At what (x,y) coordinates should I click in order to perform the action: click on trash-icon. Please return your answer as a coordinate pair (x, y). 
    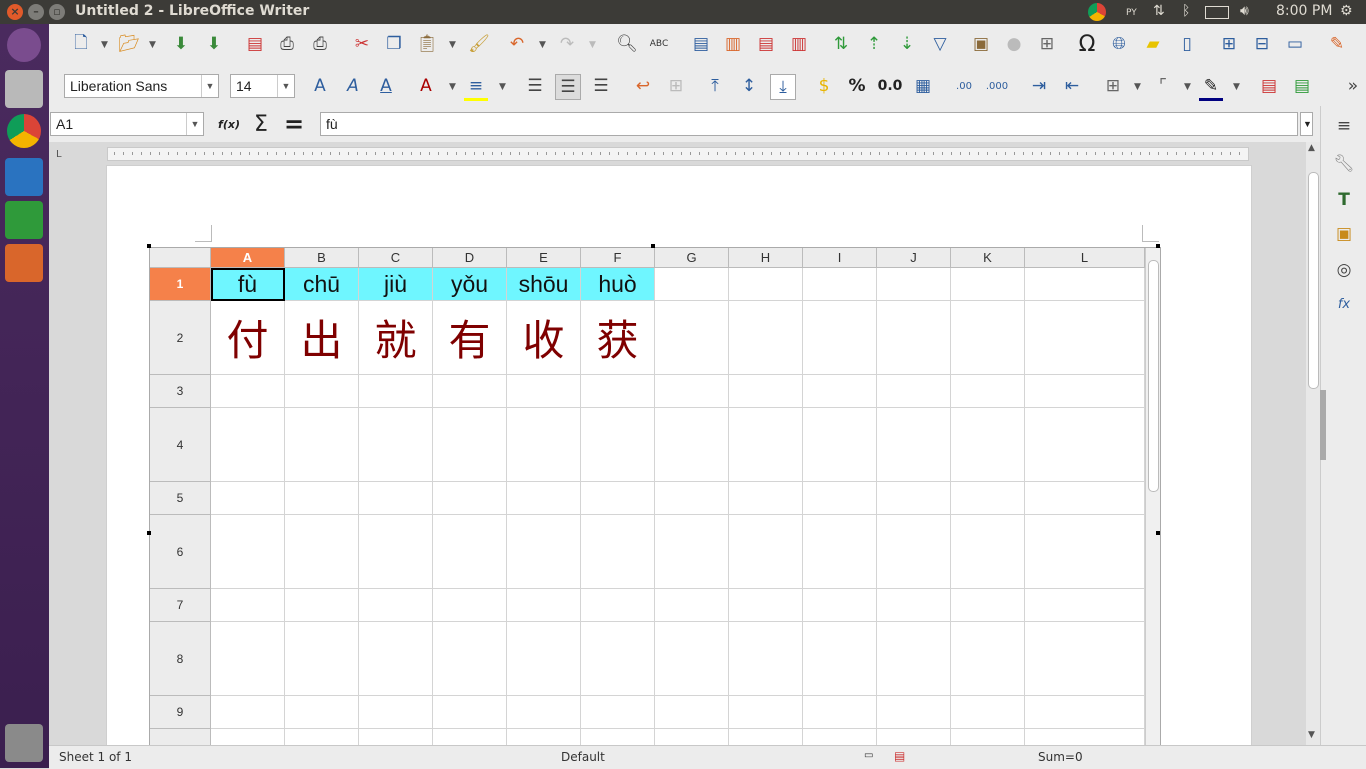
    Looking at the image, I should click on (24, 743).